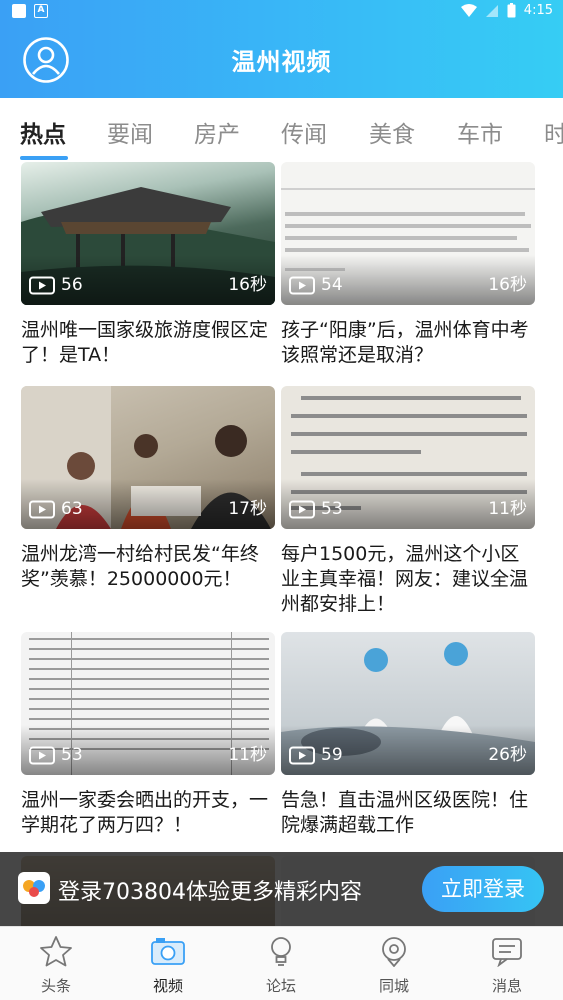  Describe the element at coordinates (316, 285) in the screenshot. I see `play-count: 54` at that location.